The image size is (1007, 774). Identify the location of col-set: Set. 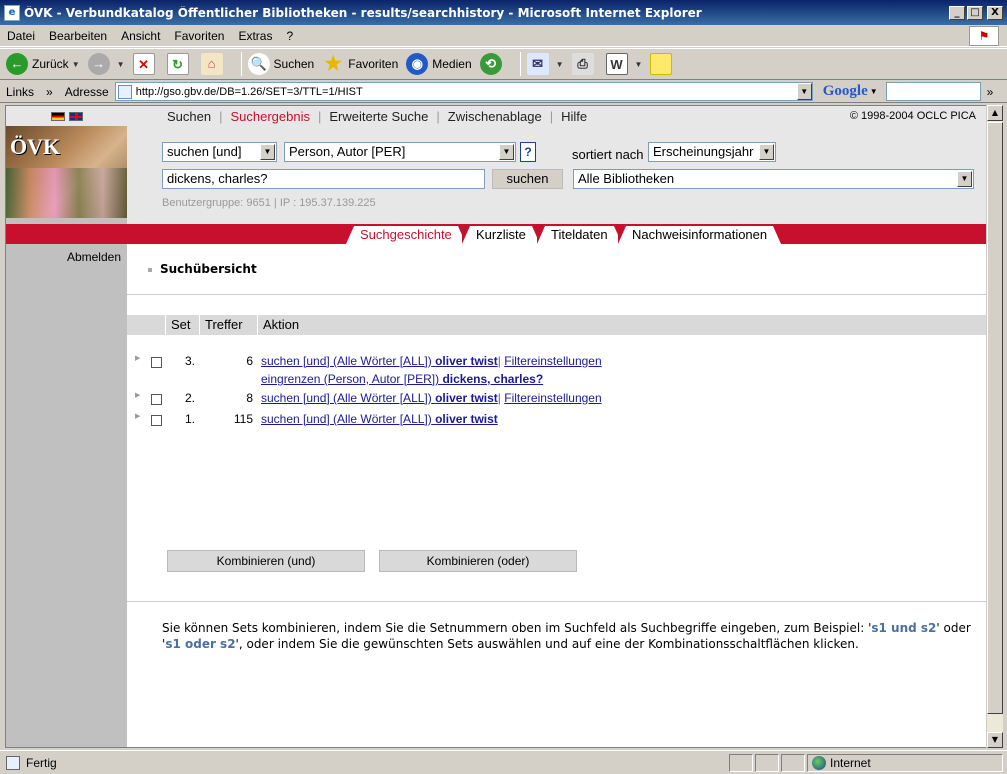
(182, 325).